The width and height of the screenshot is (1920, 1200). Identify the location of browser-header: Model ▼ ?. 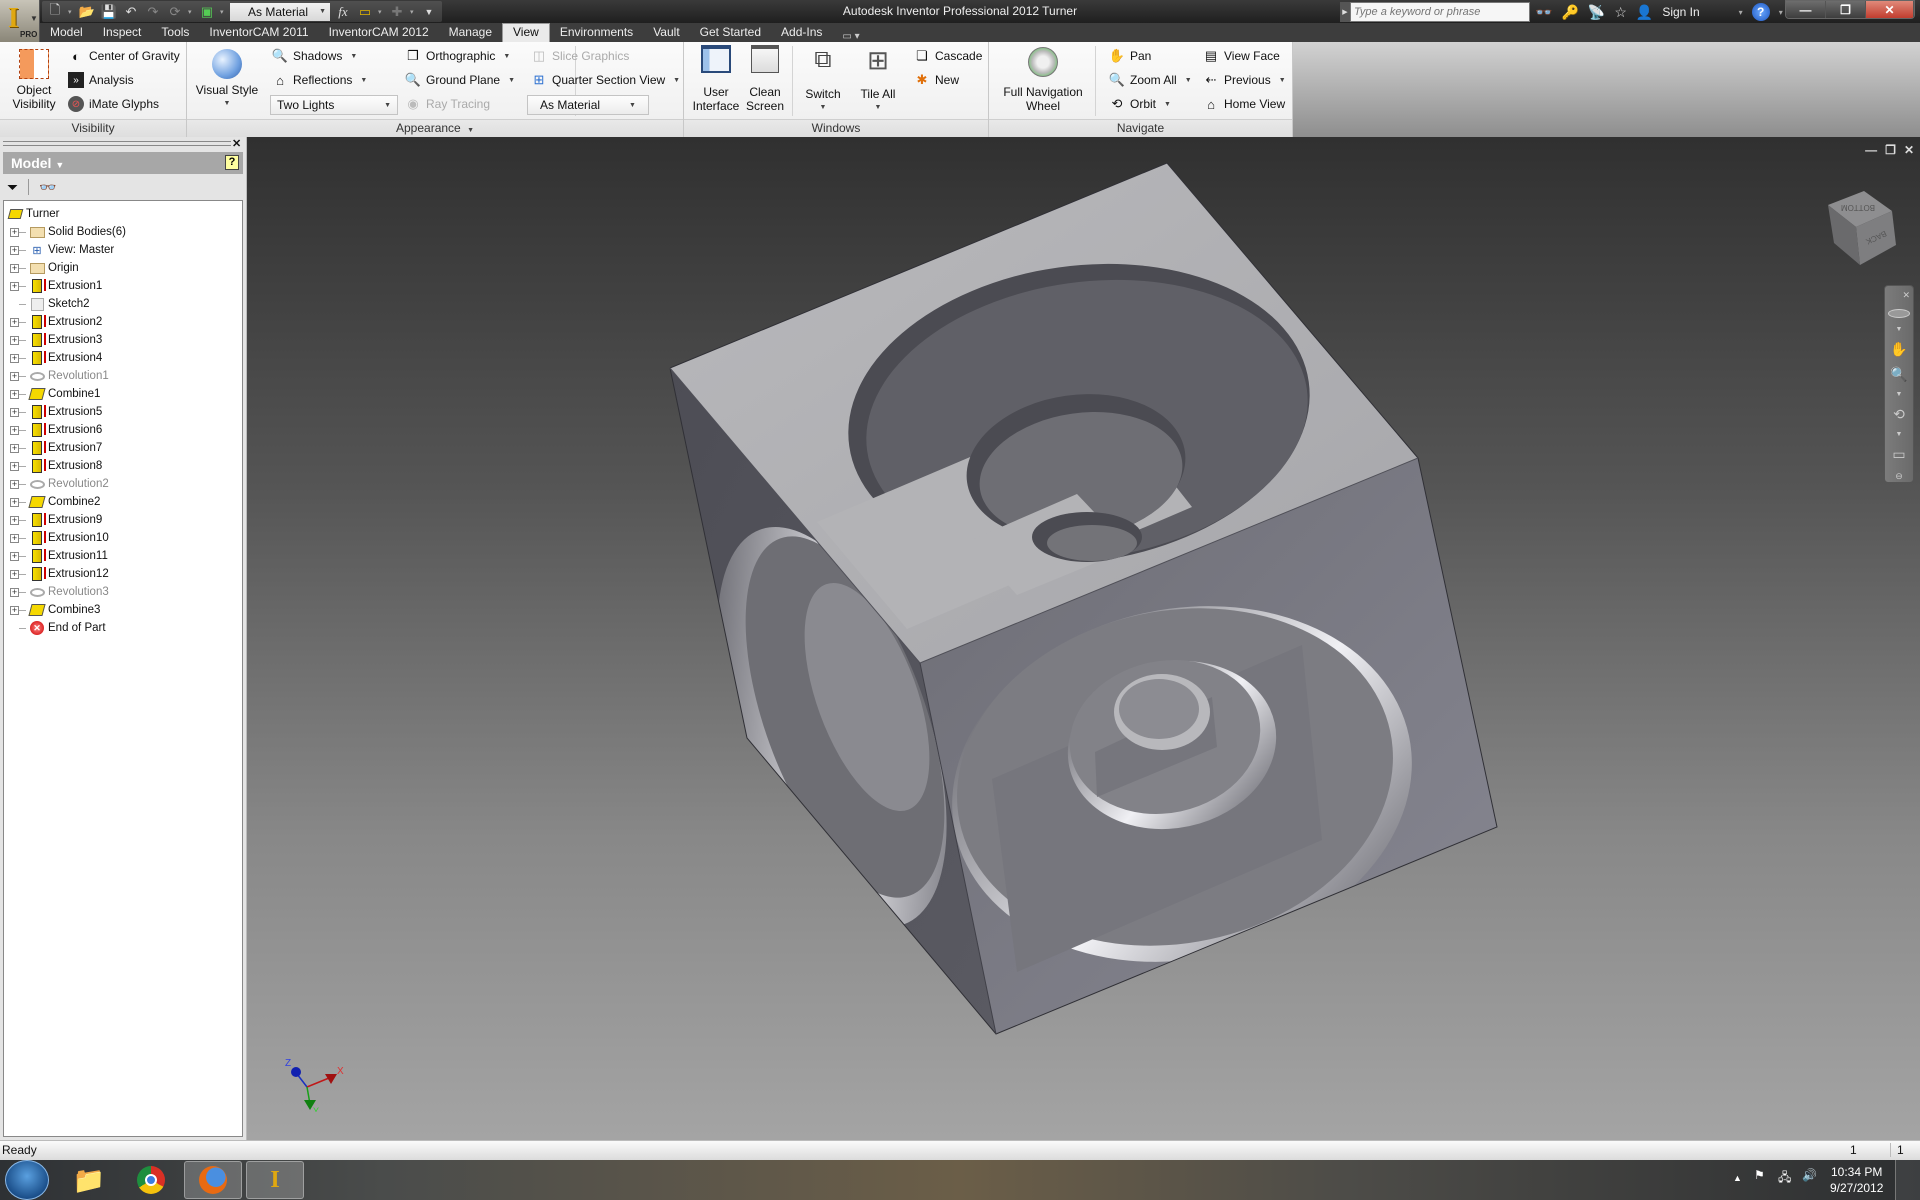
(123, 163).